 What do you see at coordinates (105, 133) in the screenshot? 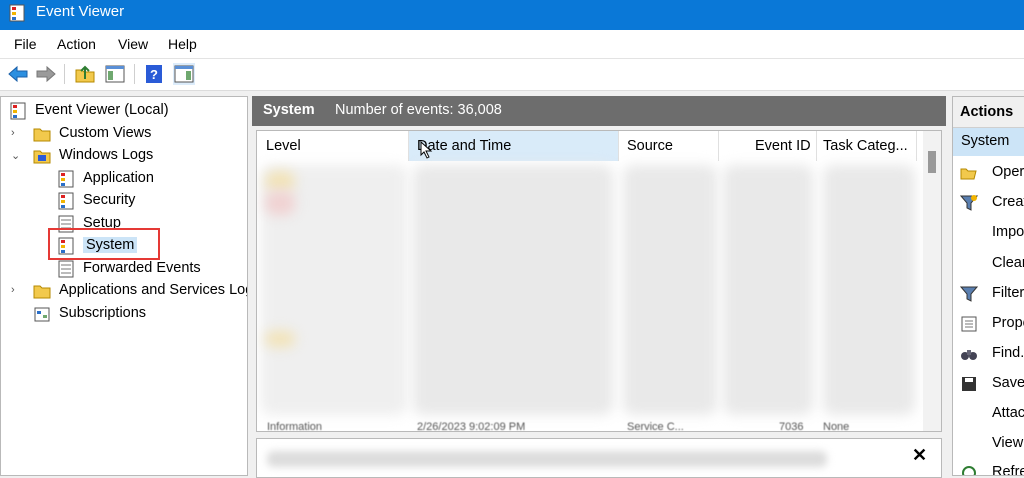
I see `tree-label-custom-views: Custom Views` at bounding box center [105, 133].